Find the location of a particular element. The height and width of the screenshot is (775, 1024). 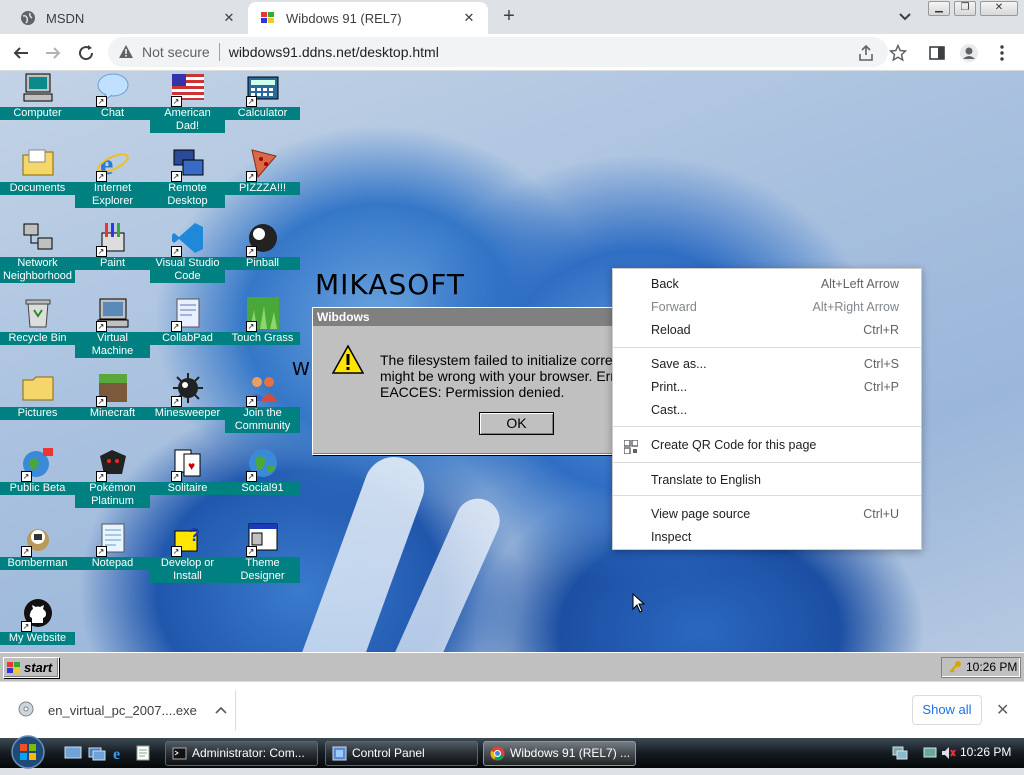

desktop-icon: Documents is located at coordinates (37, 170).